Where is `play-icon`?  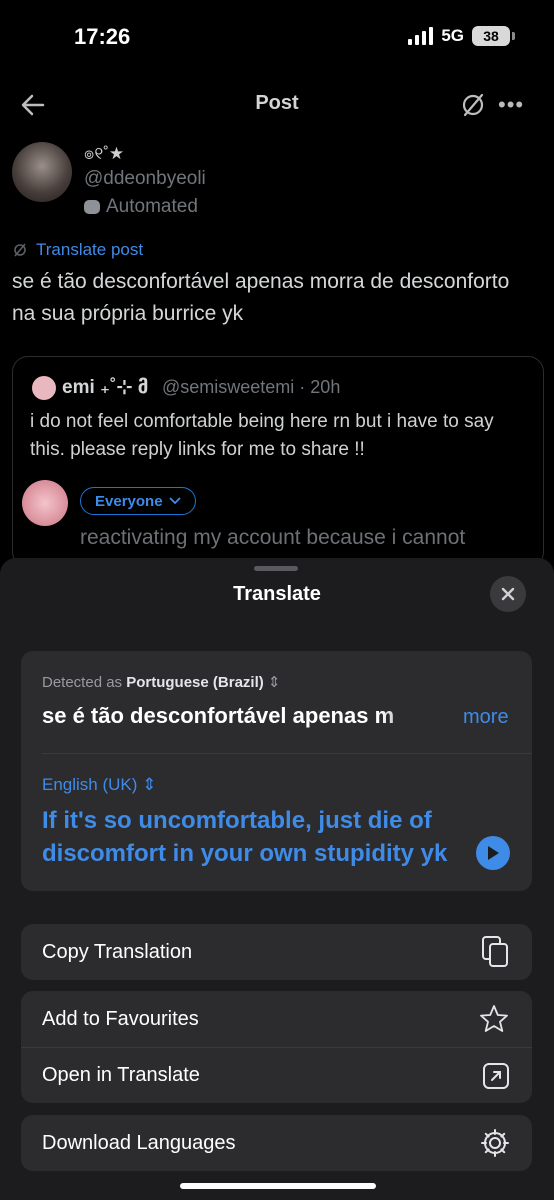
play-icon is located at coordinates (493, 853).